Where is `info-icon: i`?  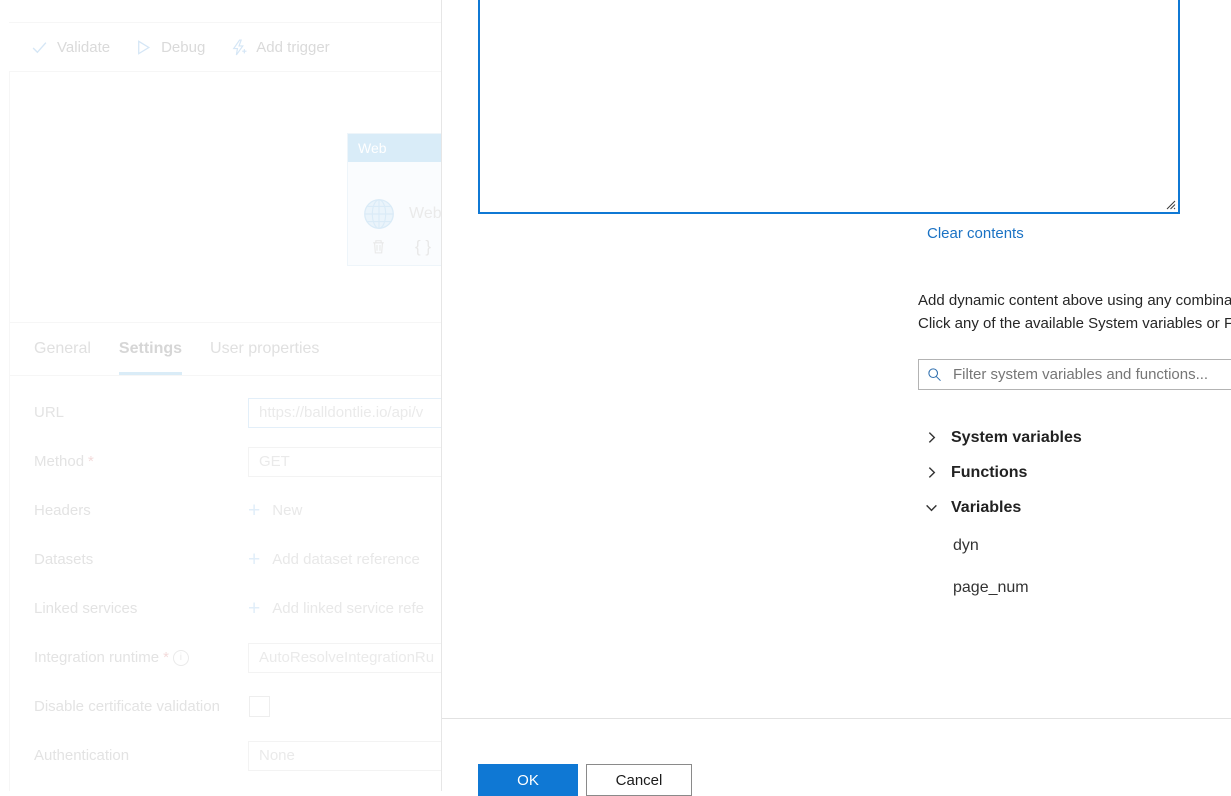 info-icon: i is located at coordinates (180, 657).